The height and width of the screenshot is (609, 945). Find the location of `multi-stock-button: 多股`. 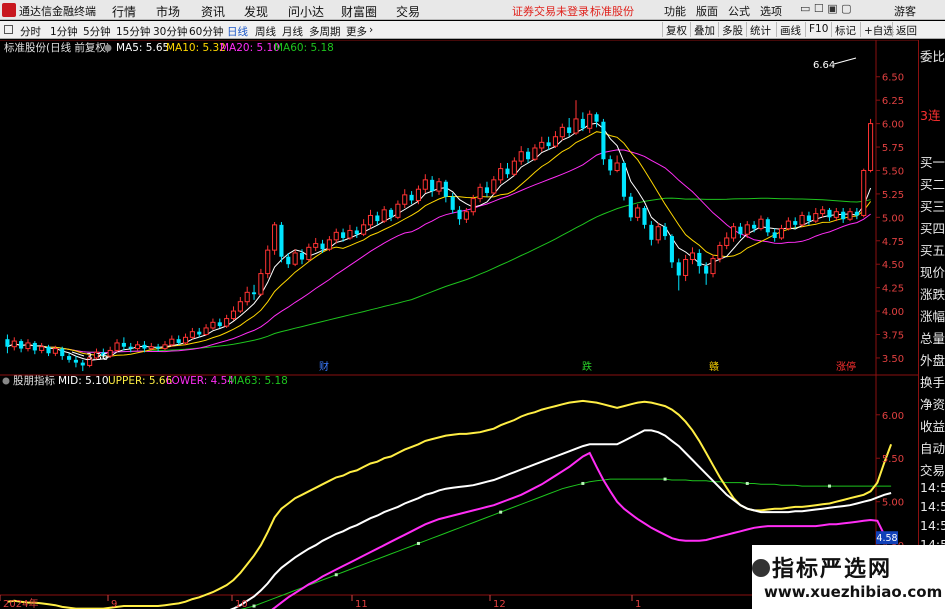

multi-stock-button: 多股 is located at coordinates (732, 29).